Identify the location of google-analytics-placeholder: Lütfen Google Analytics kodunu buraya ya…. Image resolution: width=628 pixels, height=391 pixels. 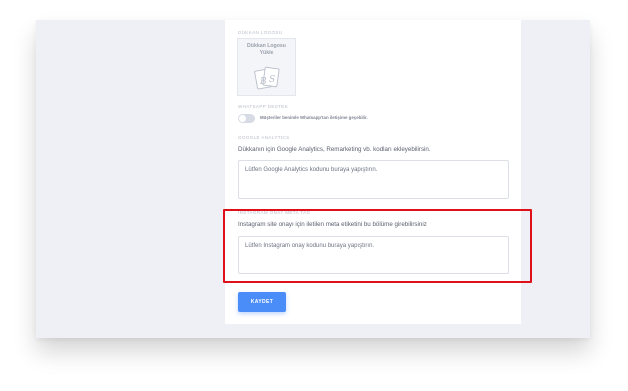
(311, 170).